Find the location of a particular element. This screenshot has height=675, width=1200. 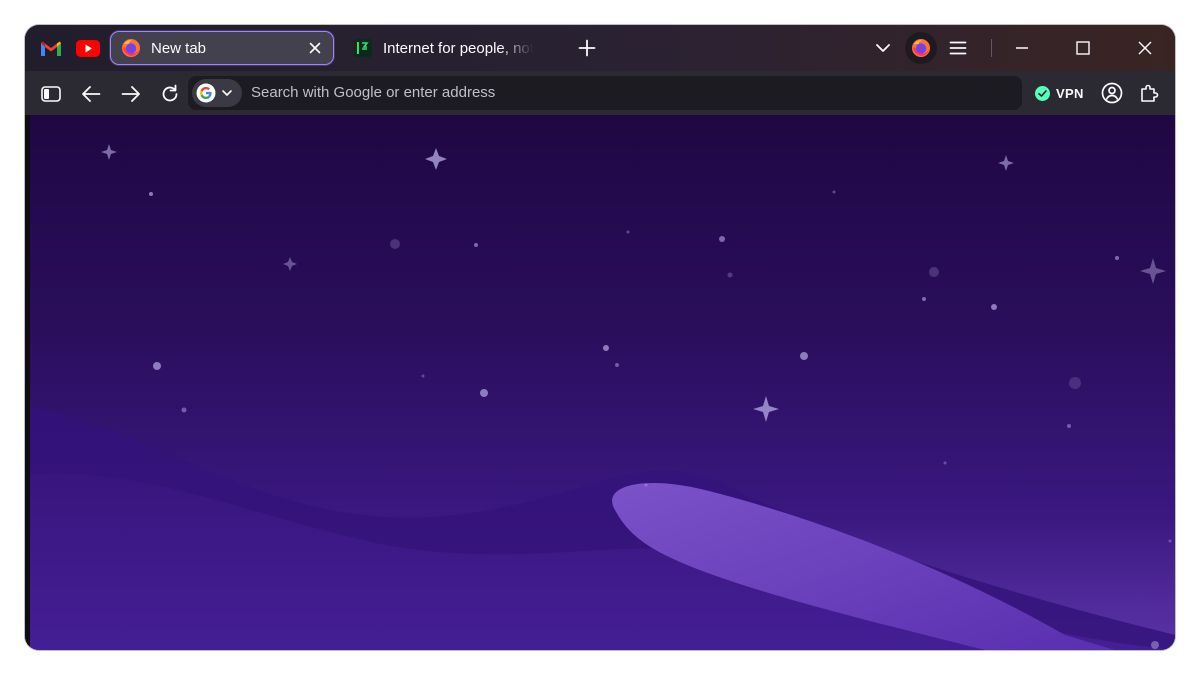

sidebar-icon is located at coordinates (51, 94).